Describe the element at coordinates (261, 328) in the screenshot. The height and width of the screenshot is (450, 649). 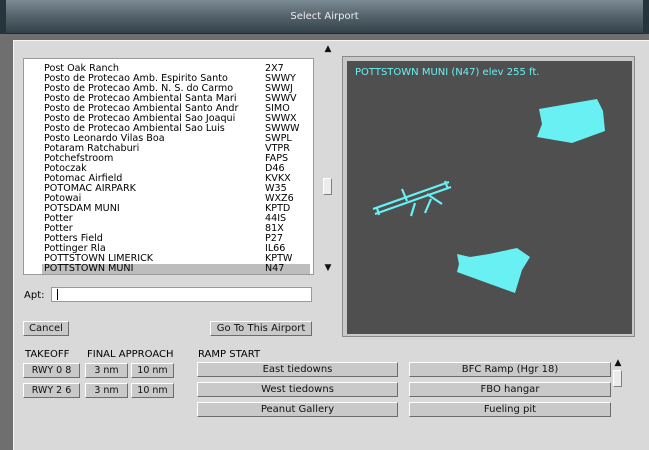
I see `go-to-airport-button: Go To This Airport` at that location.